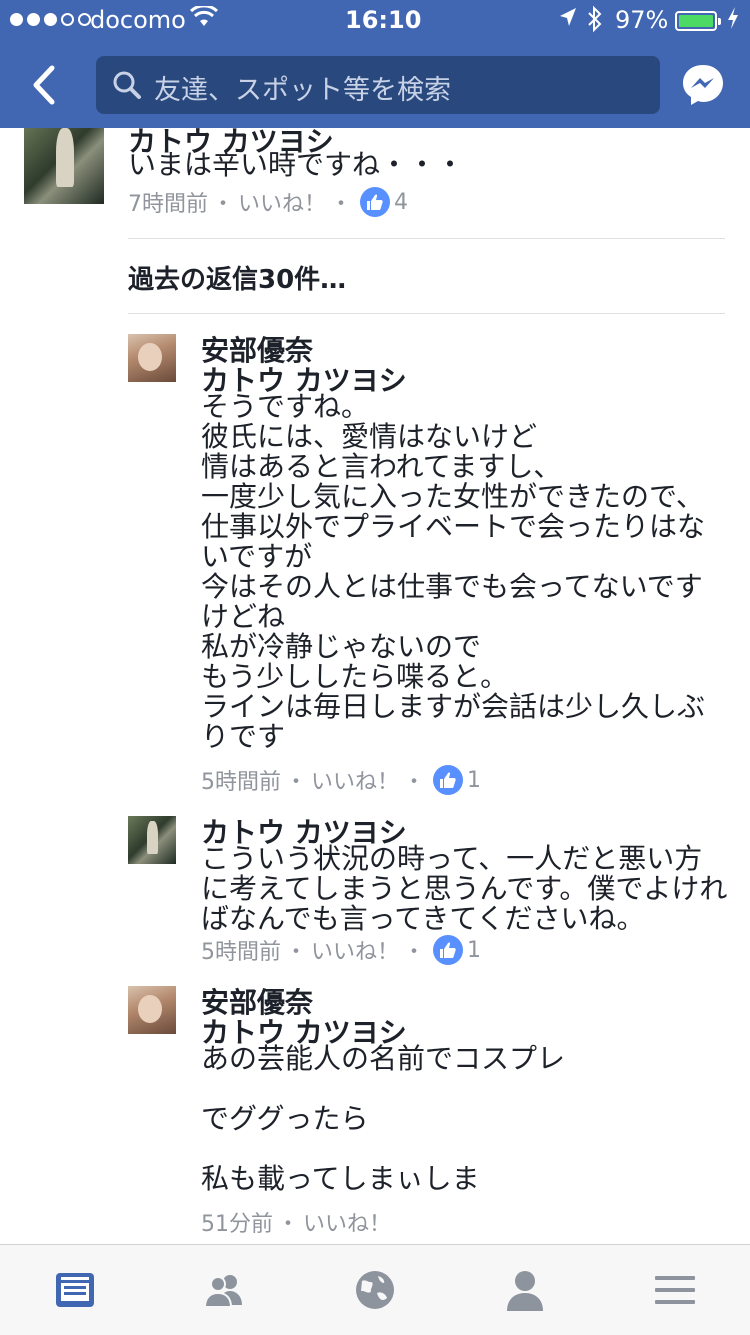 Image resolution: width=750 pixels, height=1335 pixels. I want to click on reply-meta: 51分前 ・ いいね！, so click(296, 1222).